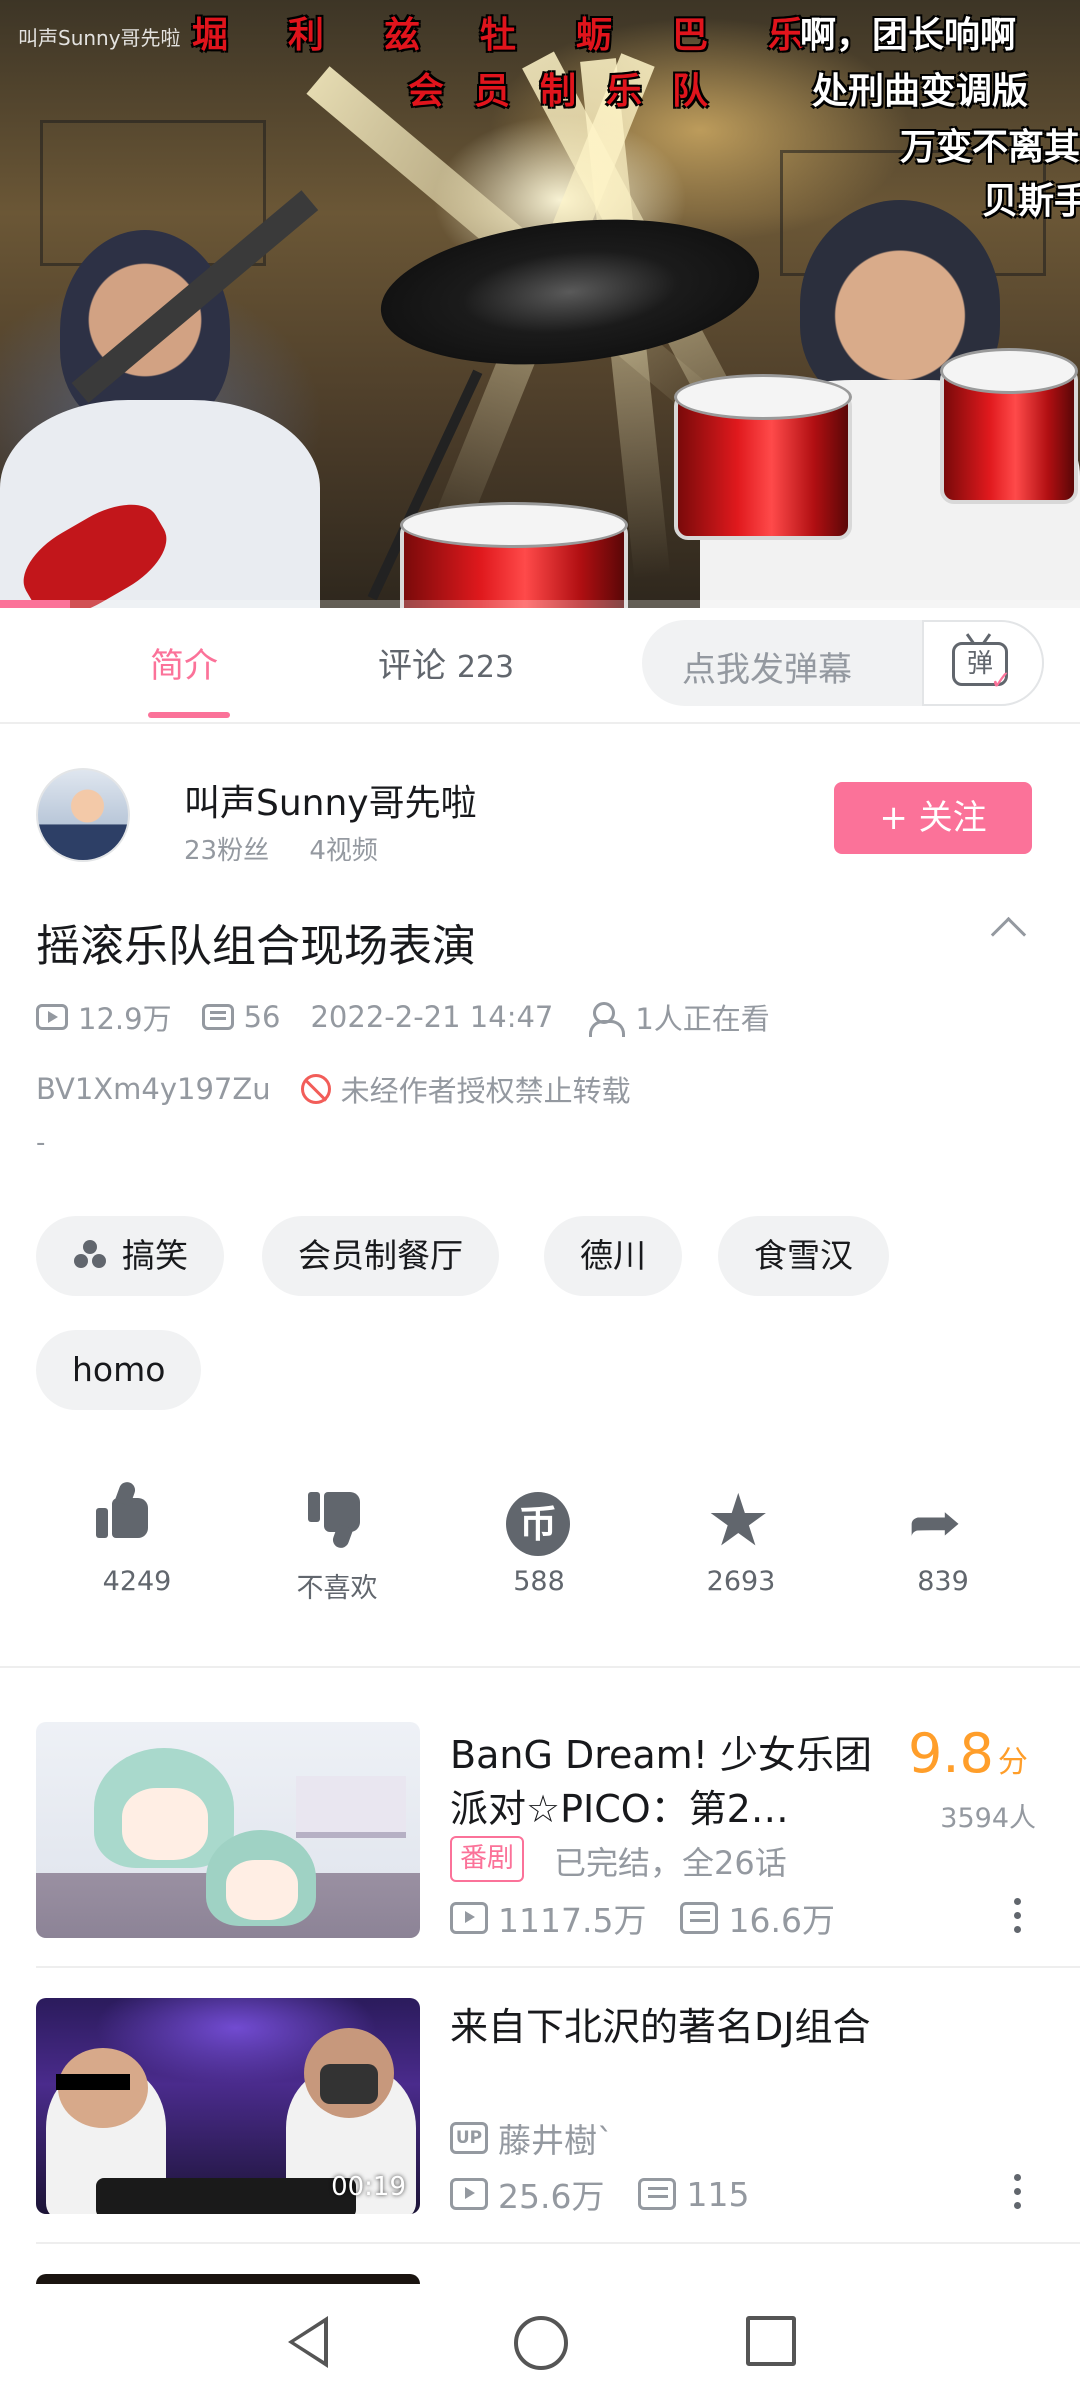  I want to click on like-button: 4249, so click(137, 1541).